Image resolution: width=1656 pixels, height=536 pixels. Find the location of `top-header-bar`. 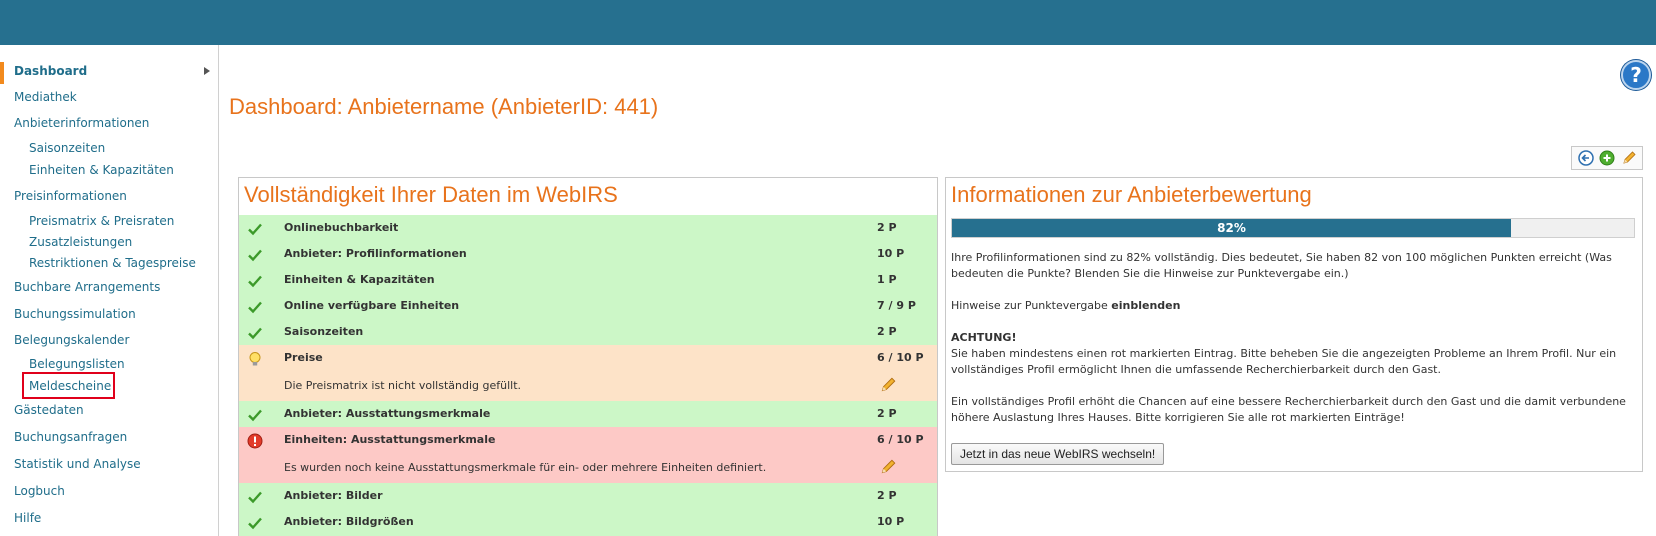

top-header-bar is located at coordinates (828, 22).